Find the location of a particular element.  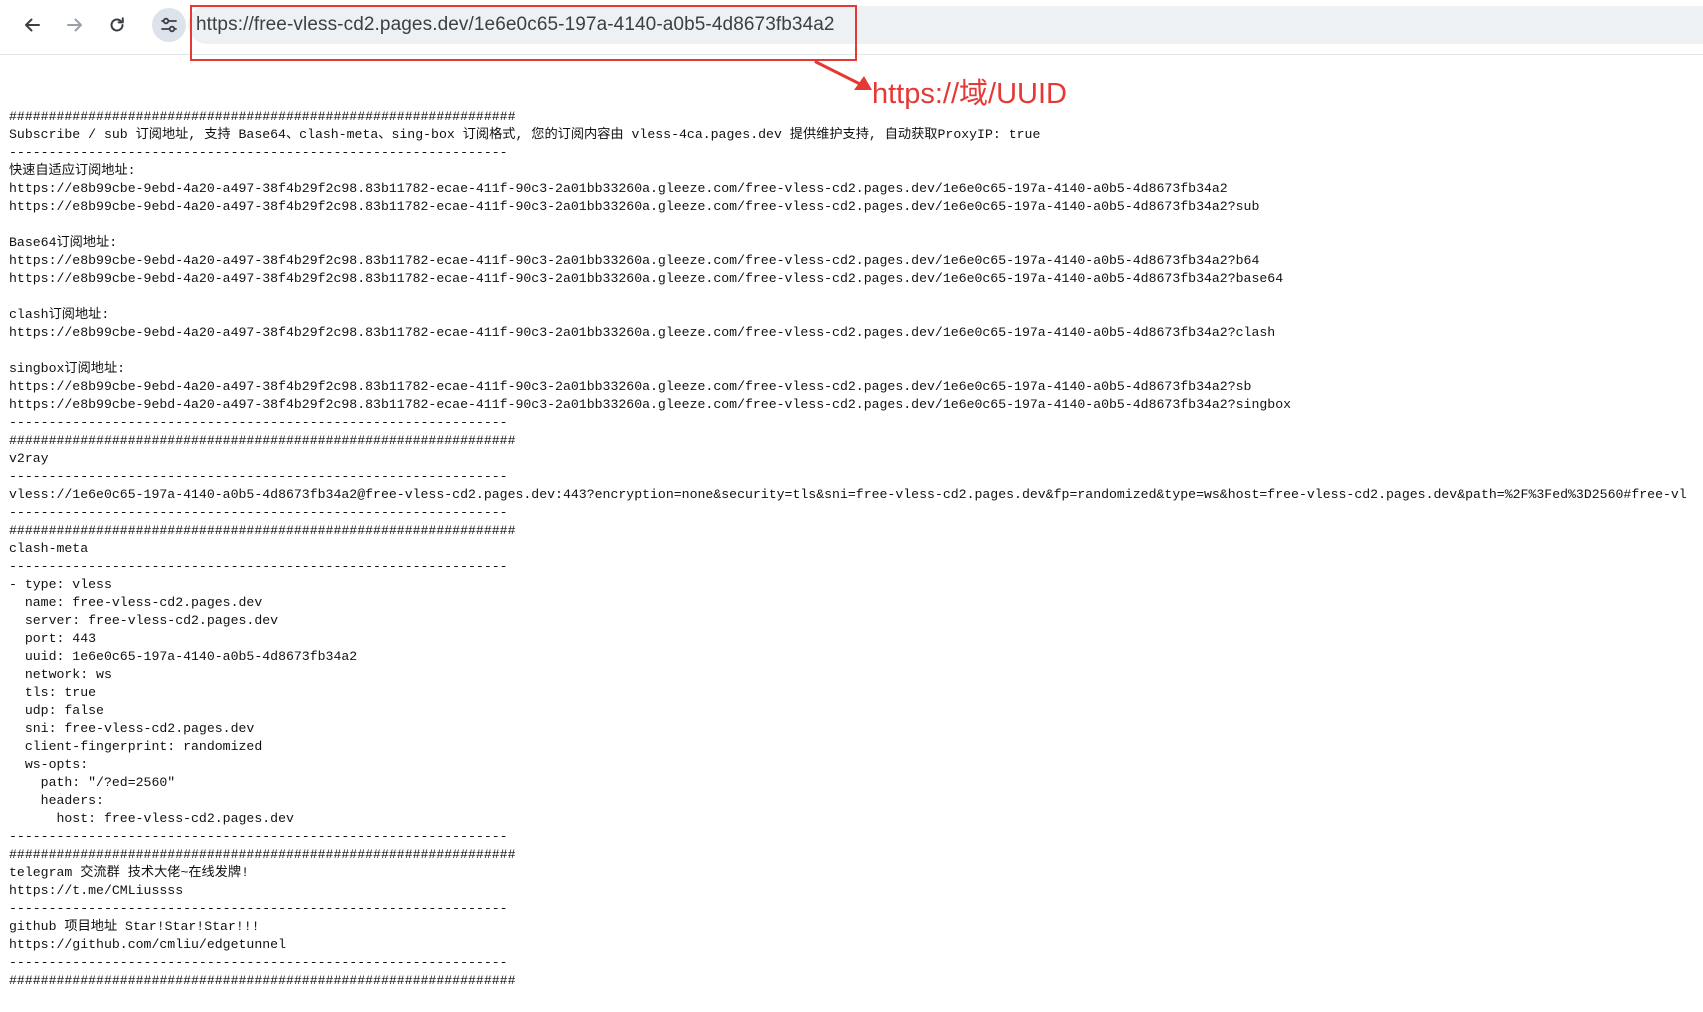

text-line: telegram 交流群 技术大佬~在线发牌! is located at coordinates (129, 872).